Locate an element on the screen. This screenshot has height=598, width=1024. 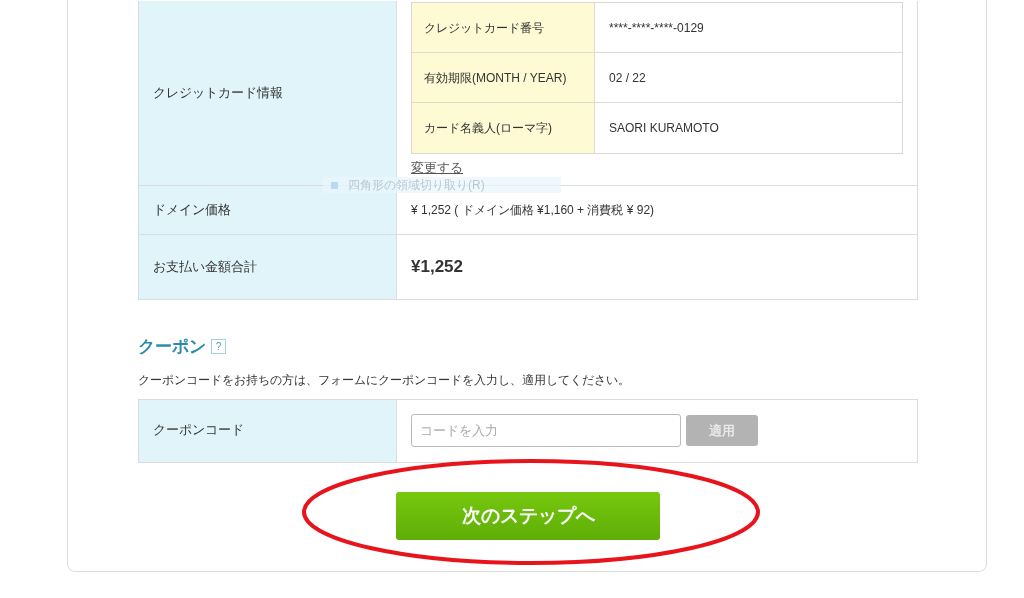
field-label: 有効期限(MONTH / YEAR) is located at coordinates (495, 78).